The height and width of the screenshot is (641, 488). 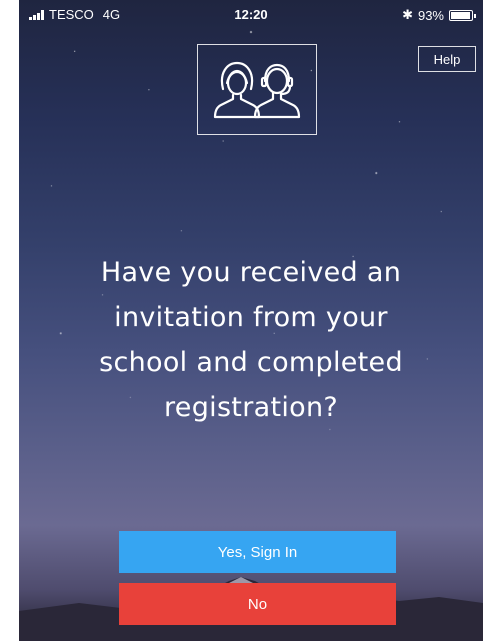 I want to click on status-bar: TESCO 4G 12:20 ✱ 93%, so click(x=251, y=14).